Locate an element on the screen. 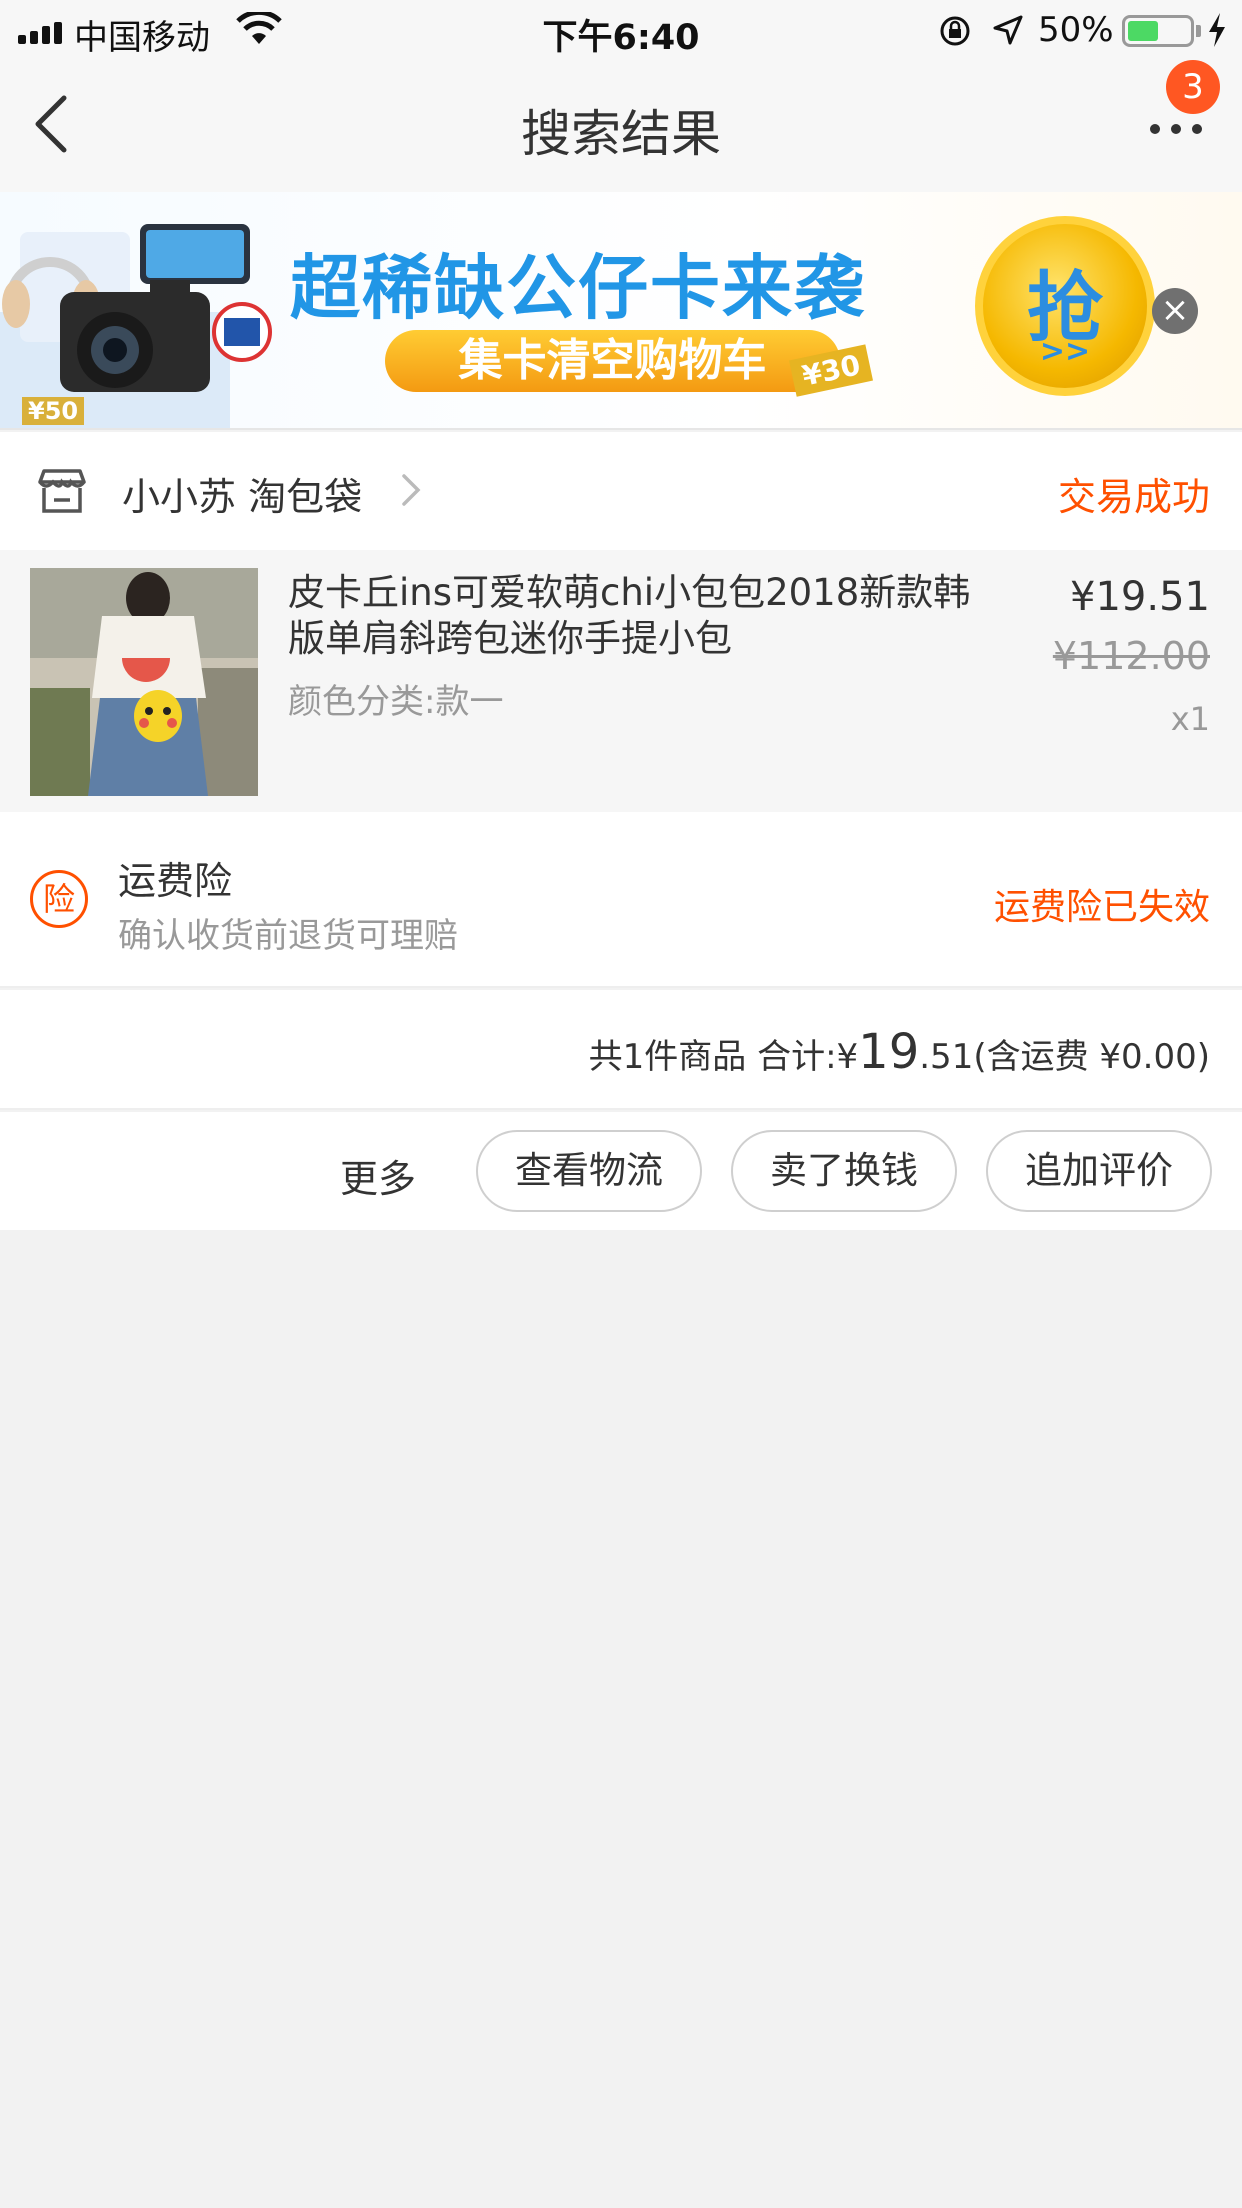  product-price: ¥19.51 is located at coordinates (1140, 597).